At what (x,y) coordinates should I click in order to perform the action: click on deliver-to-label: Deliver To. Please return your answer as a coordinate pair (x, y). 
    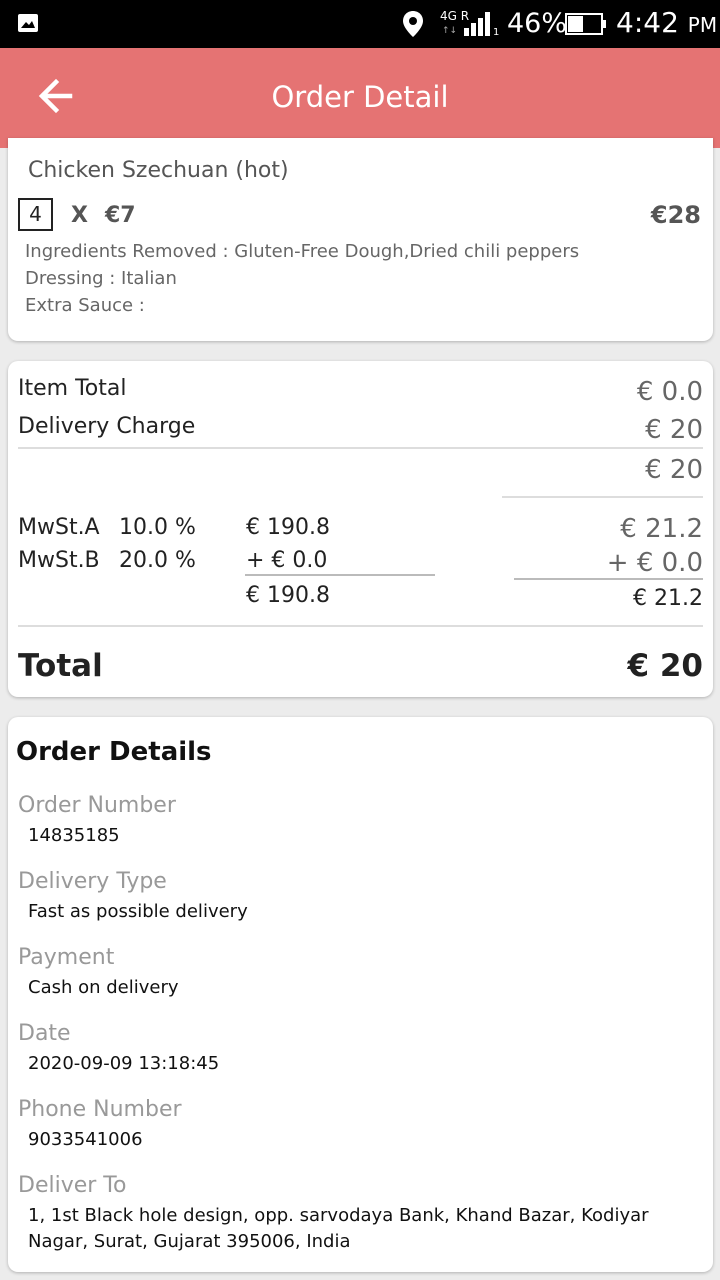
    Looking at the image, I should click on (72, 1185).